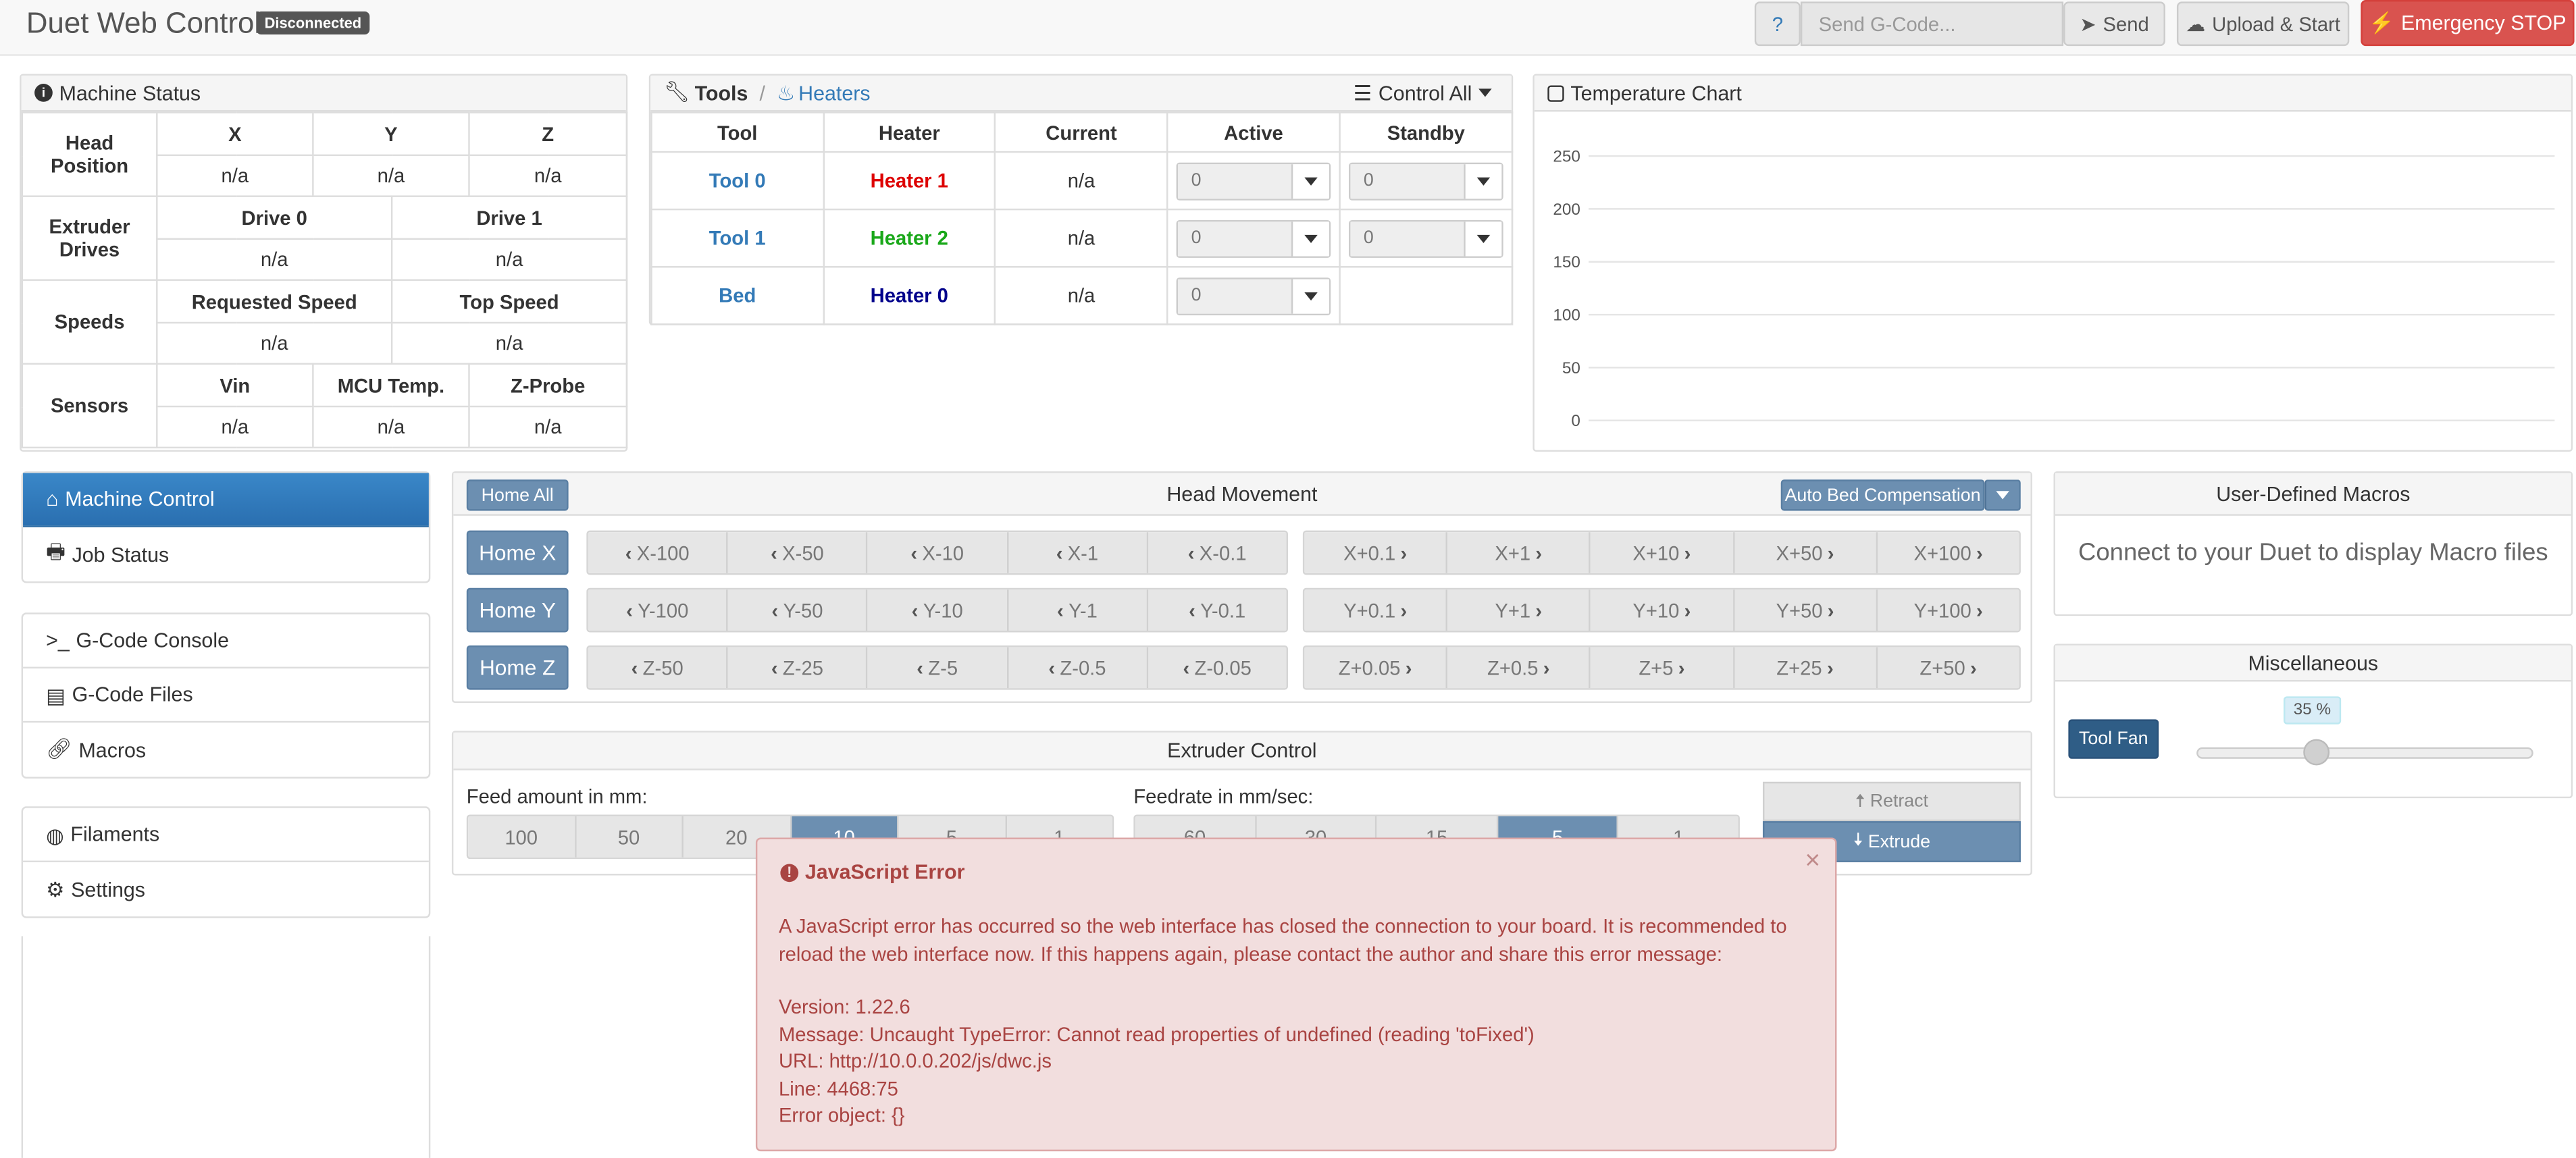 This screenshot has height=1158, width=2576. Describe the element at coordinates (1892, 802) in the screenshot. I see `retract-button: 🠅 Retract` at that location.